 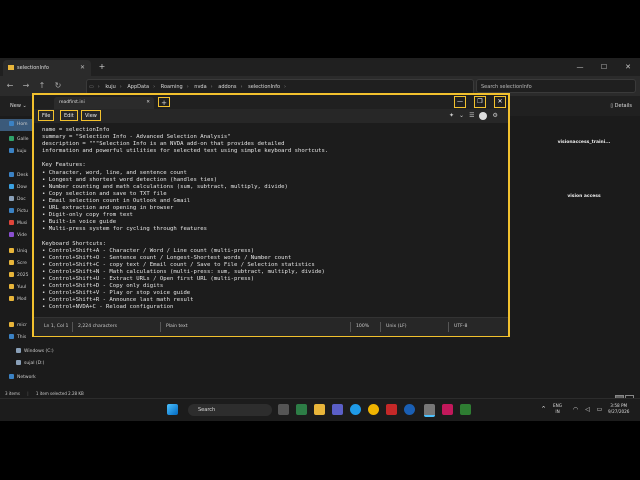 I want to click on explorer-tab-bar: selectionInfo ✕ + — ☐ ✕, so click(x=320, y=67).